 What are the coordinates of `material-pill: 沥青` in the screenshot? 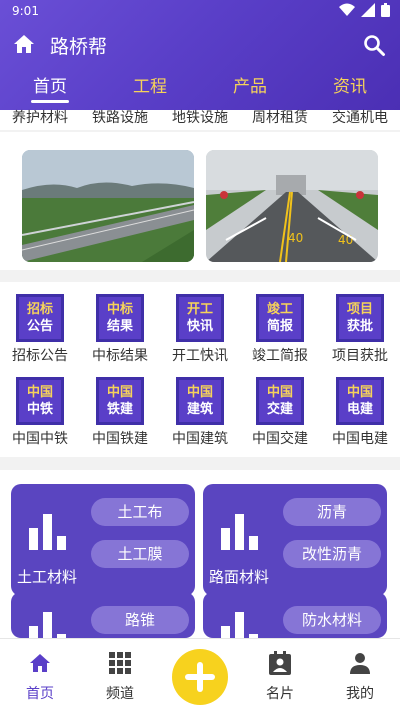 It's located at (332, 512).